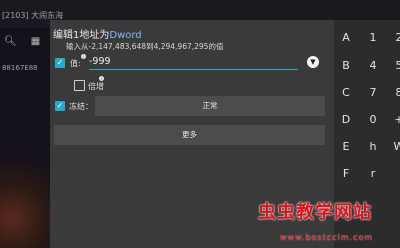  Describe the element at coordinates (193, 62) in the screenshot. I see `value-input: -999` at that location.